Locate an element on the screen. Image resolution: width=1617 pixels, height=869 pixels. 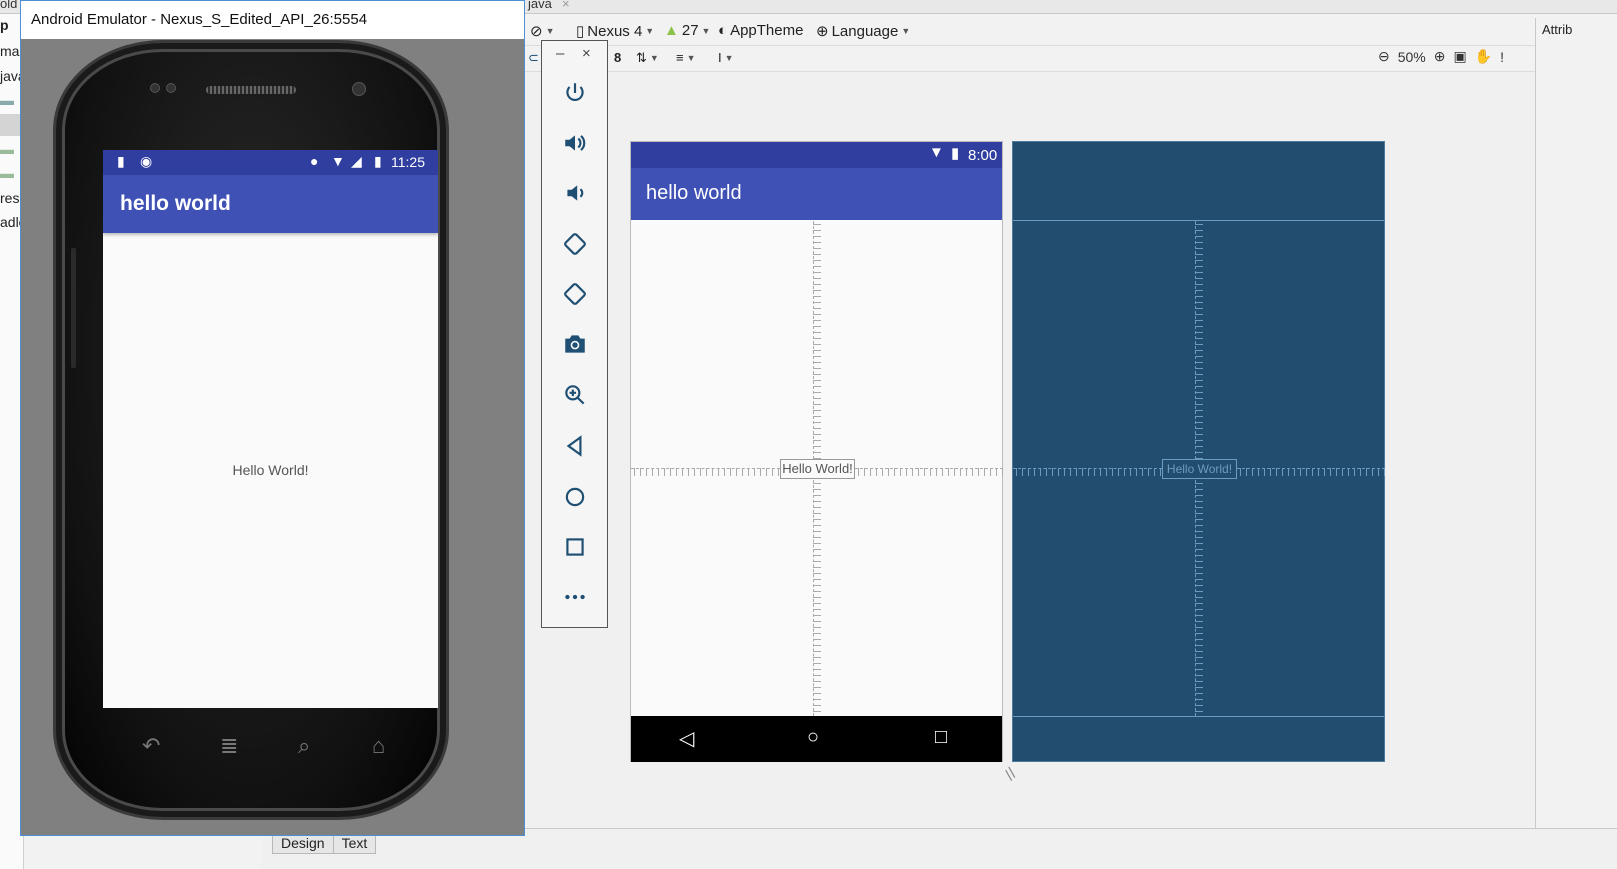
home-icon: ○ is located at coordinates (813, 737).